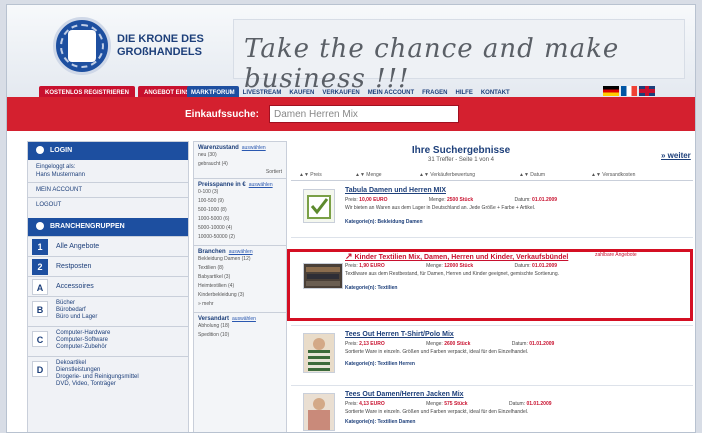  I want to click on filter-option: Abholung (18), so click(240, 326).